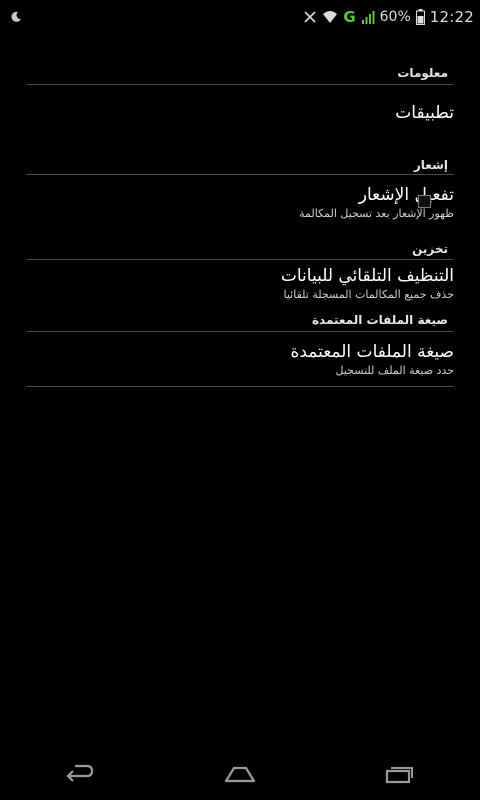 The height and width of the screenshot is (800, 480). I want to click on status-bar: G 60% 12:22, so click(240, 16).